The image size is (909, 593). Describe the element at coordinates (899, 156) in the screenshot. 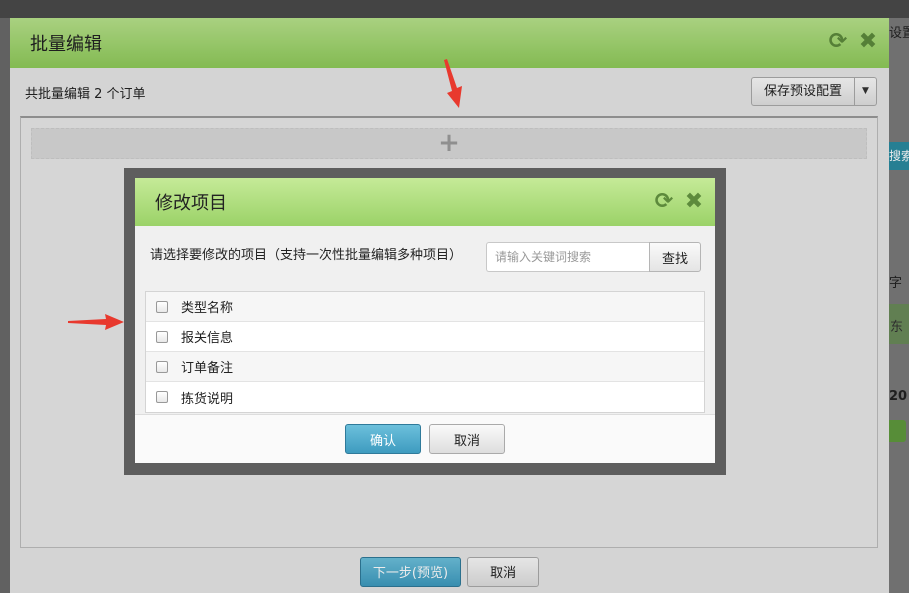

I see `background-search-button: 搜索` at that location.